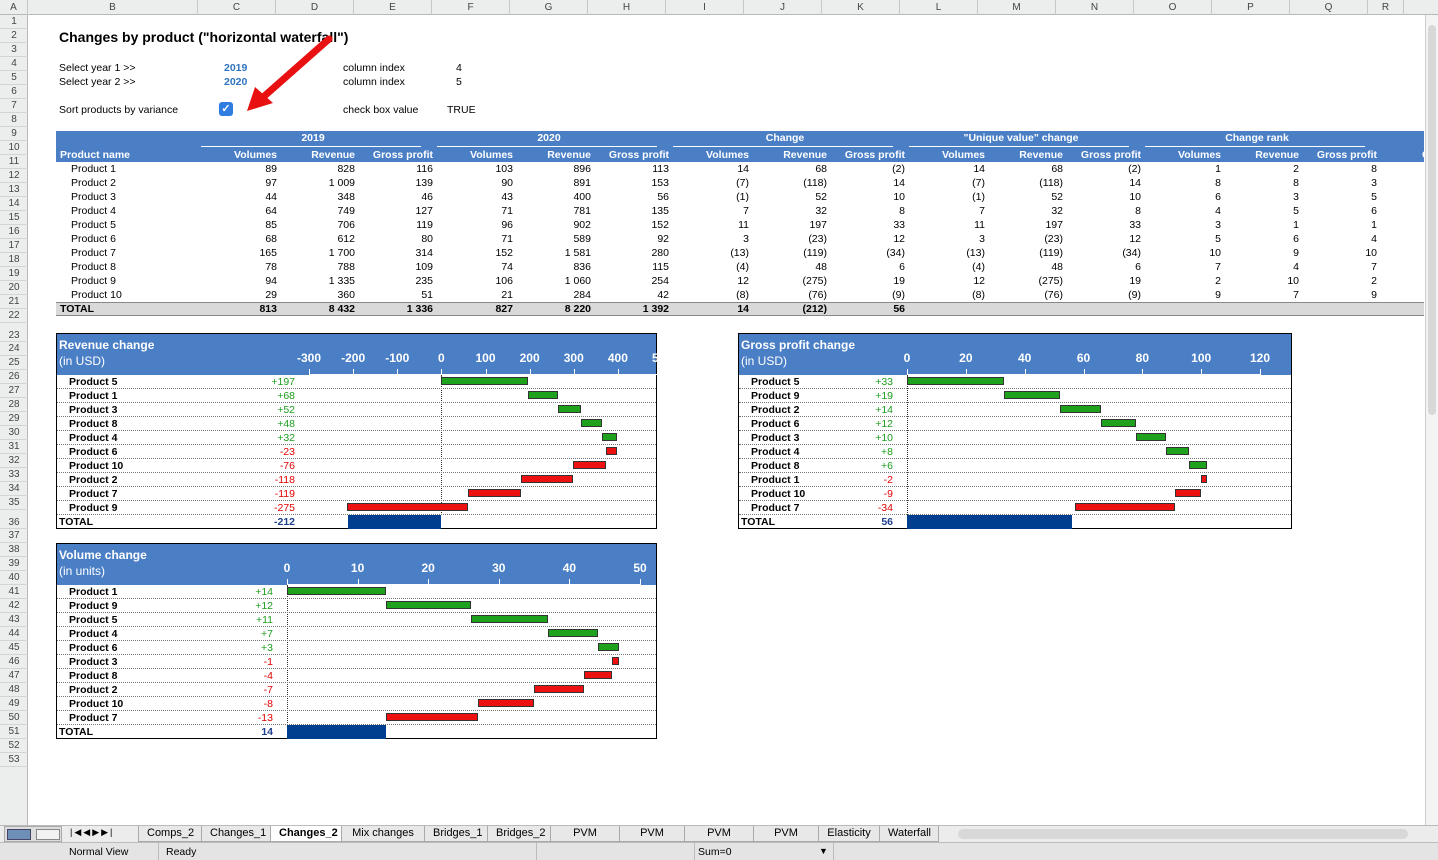 This screenshot has width=1438, height=860. I want to click on column-header-I: I, so click(705, 7).